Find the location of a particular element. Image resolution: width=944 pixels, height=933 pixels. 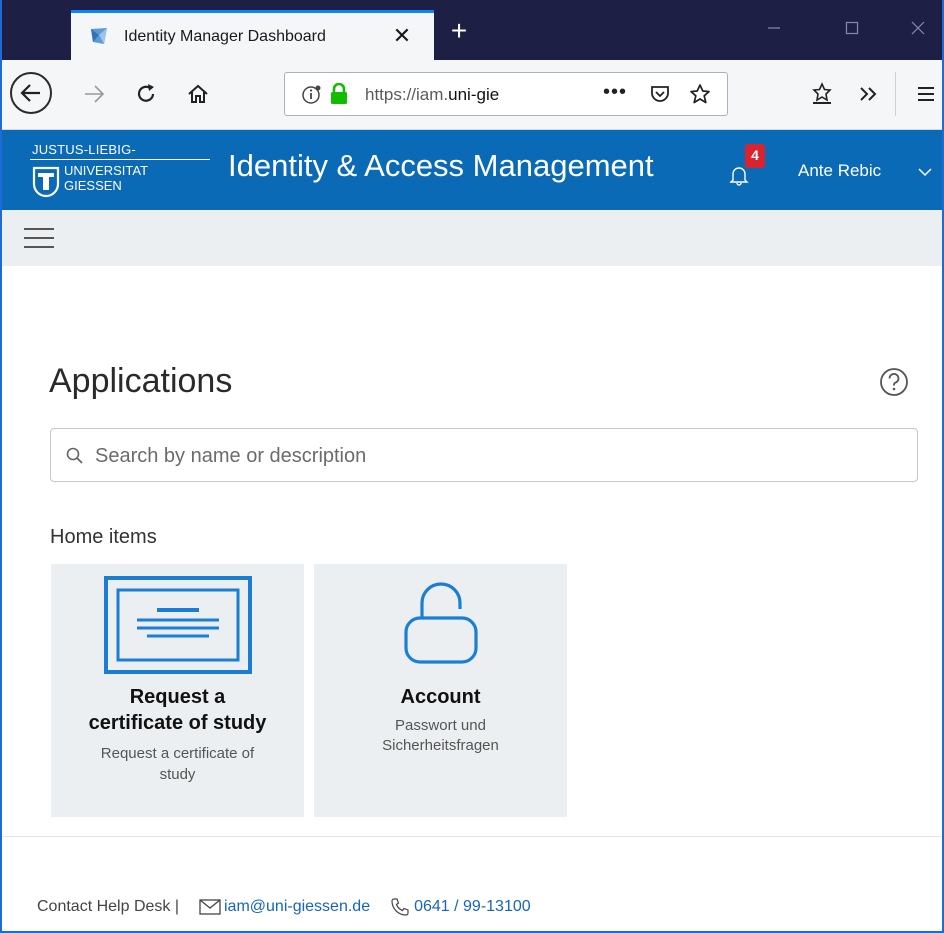

tile-name-line1: Request a is located at coordinates (177, 697).